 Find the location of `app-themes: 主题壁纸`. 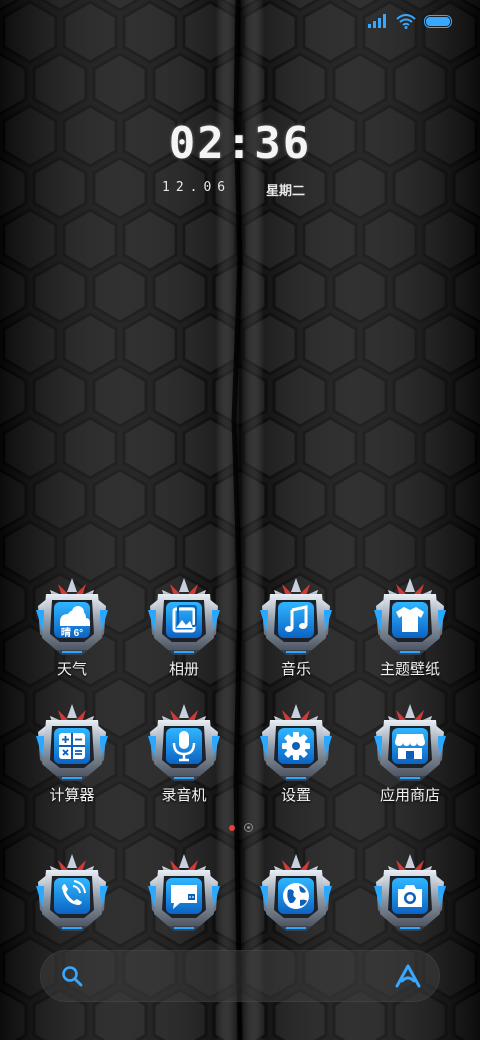

app-themes: 主题壁纸 is located at coordinates (410, 631).